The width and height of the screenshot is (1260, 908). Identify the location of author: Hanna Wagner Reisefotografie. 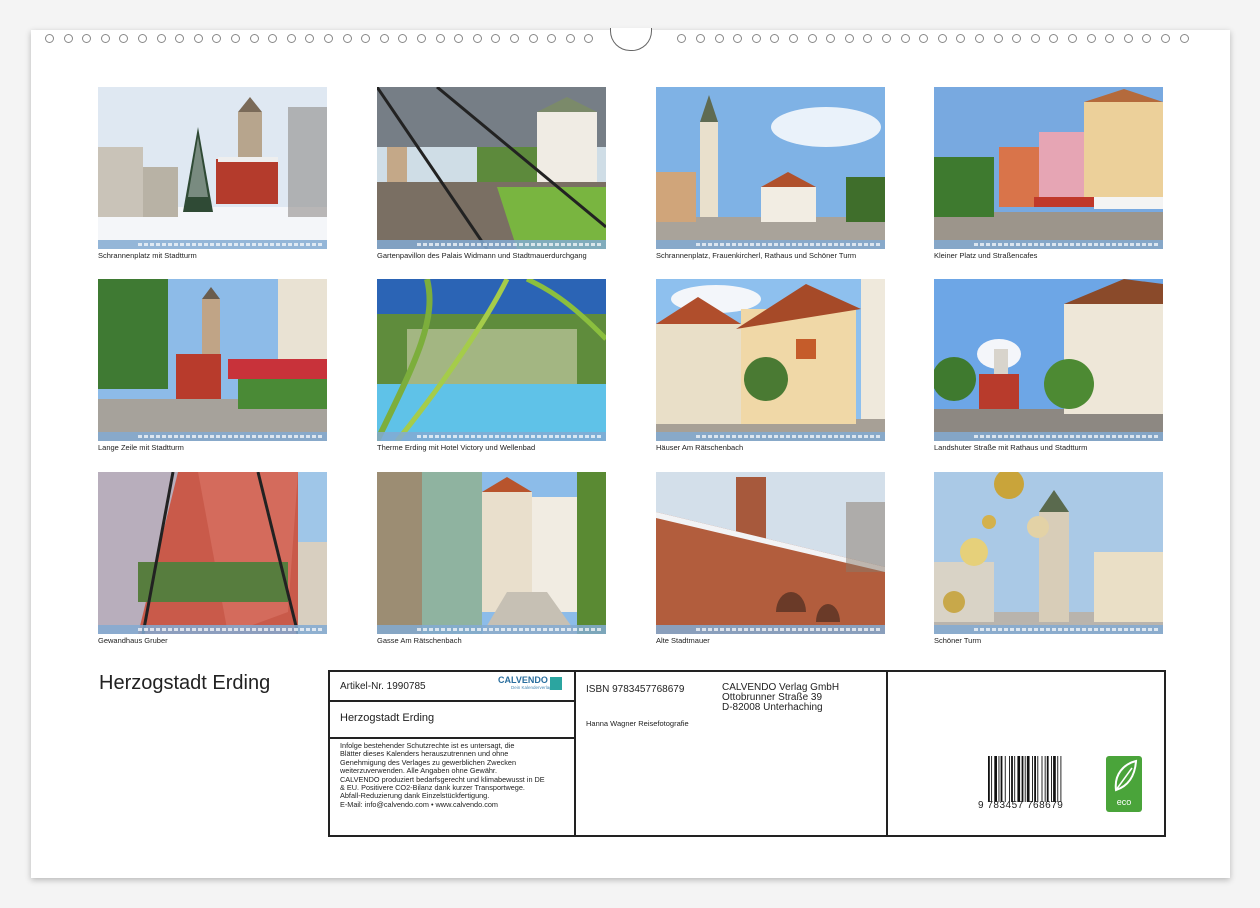
(637, 723).